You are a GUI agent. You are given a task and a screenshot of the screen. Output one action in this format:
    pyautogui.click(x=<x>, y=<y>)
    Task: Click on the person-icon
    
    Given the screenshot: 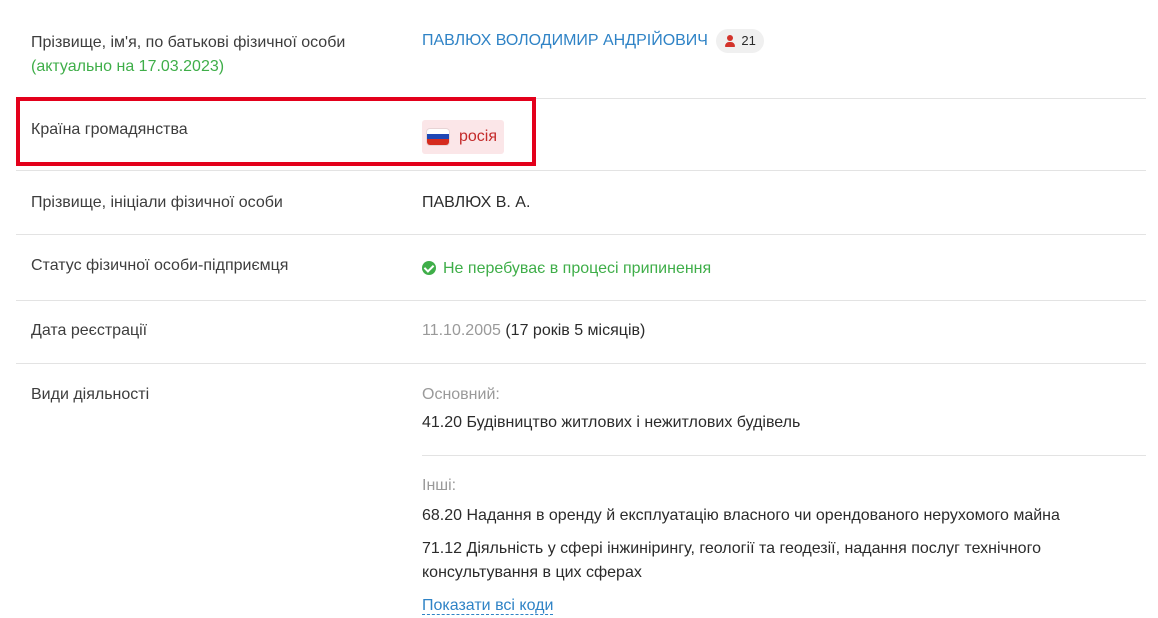 What is the action you would take?
    pyautogui.click(x=730, y=41)
    